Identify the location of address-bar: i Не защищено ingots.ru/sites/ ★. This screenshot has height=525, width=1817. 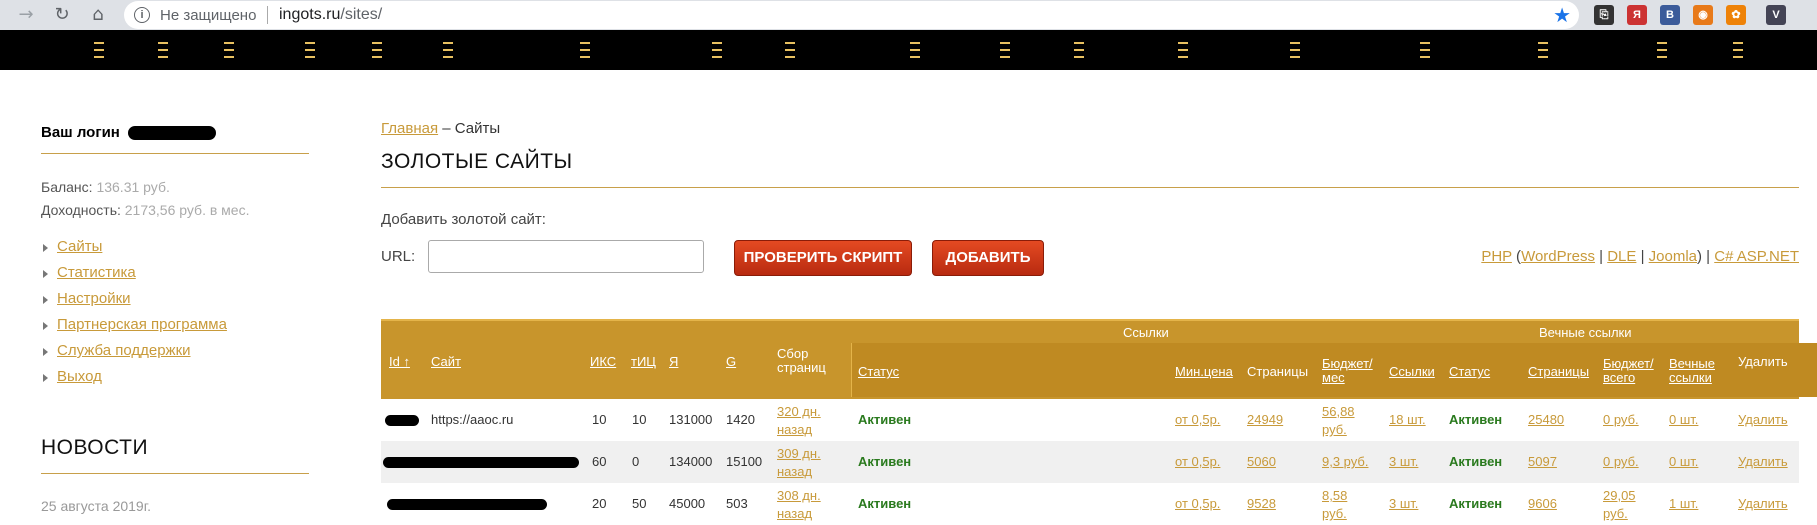
(851, 15).